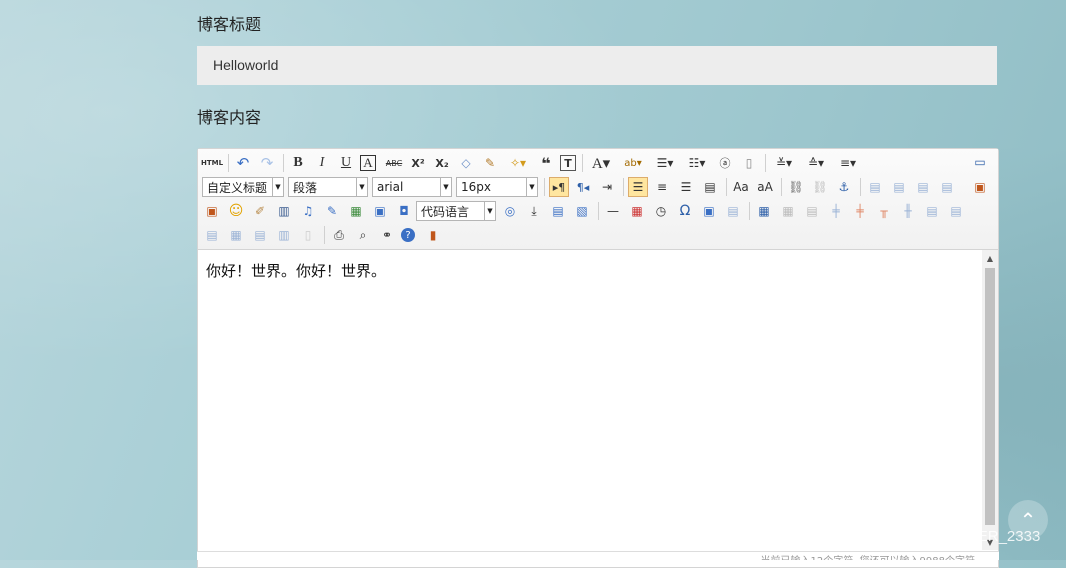 Image resolution: width=1066 pixels, height=568 pixels. Describe the element at coordinates (860, 211) in the screenshot. I see `delete-row-icon: ╪` at that location.